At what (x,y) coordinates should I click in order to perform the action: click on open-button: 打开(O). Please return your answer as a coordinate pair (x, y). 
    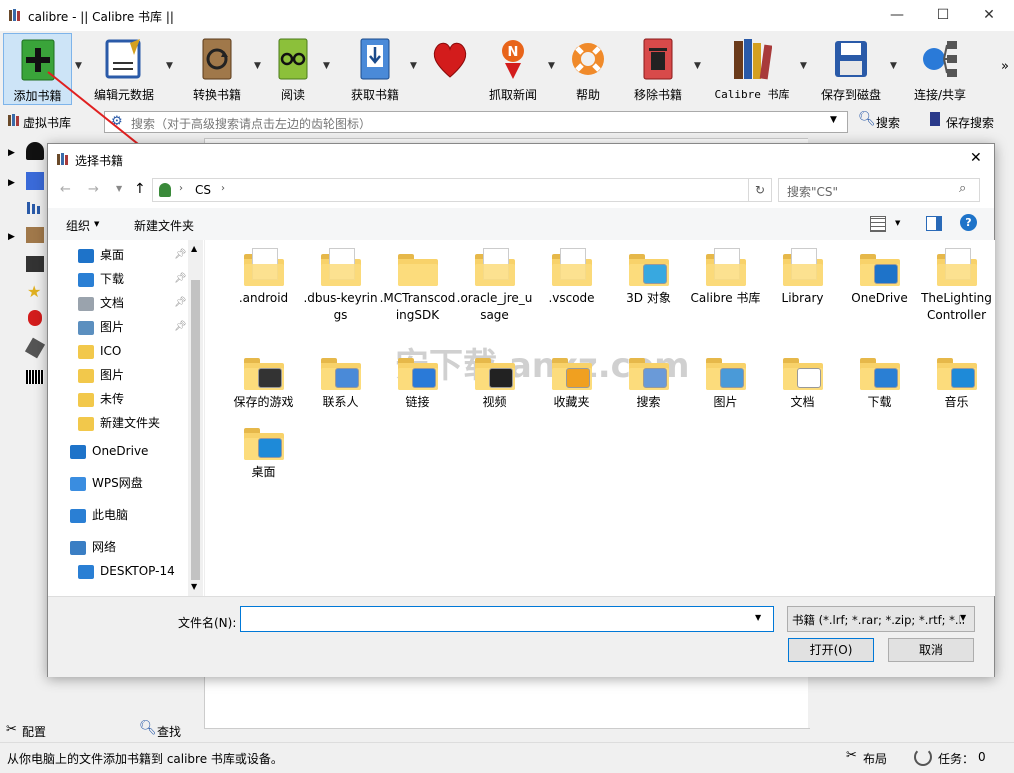
    Looking at the image, I should click on (831, 650).